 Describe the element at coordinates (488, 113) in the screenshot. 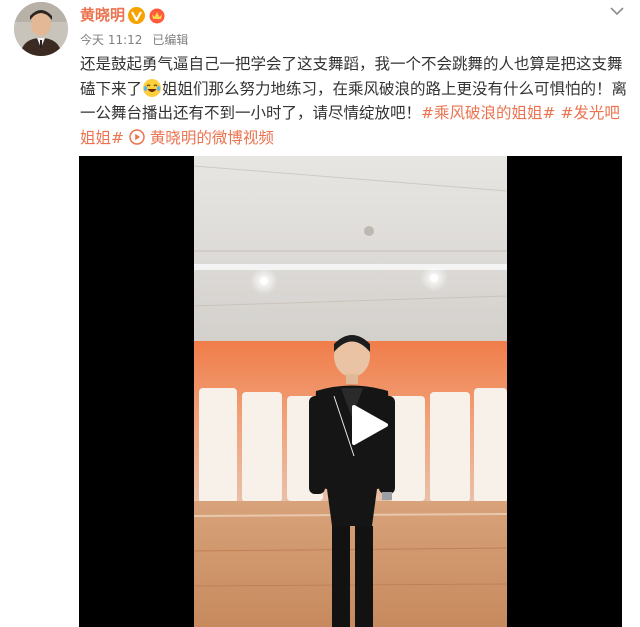

I see `hashtag-link-1: #乘风破浪的姐姐#` at that location.